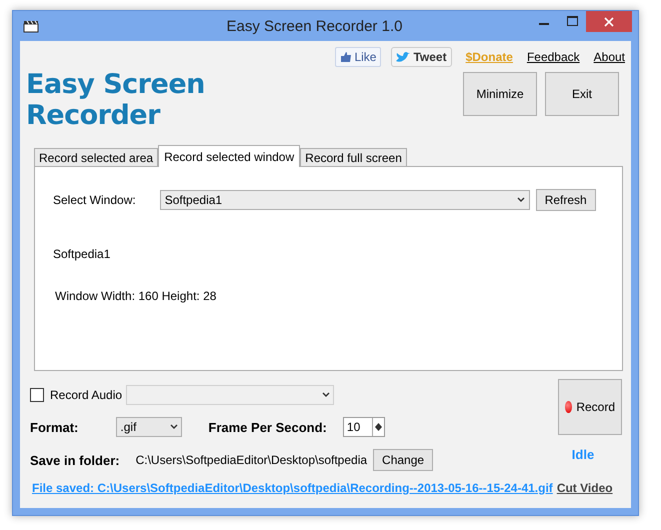 This screenshot has width=661, height=530. I want to click on fps-spinner: 10, so click(363, 427).